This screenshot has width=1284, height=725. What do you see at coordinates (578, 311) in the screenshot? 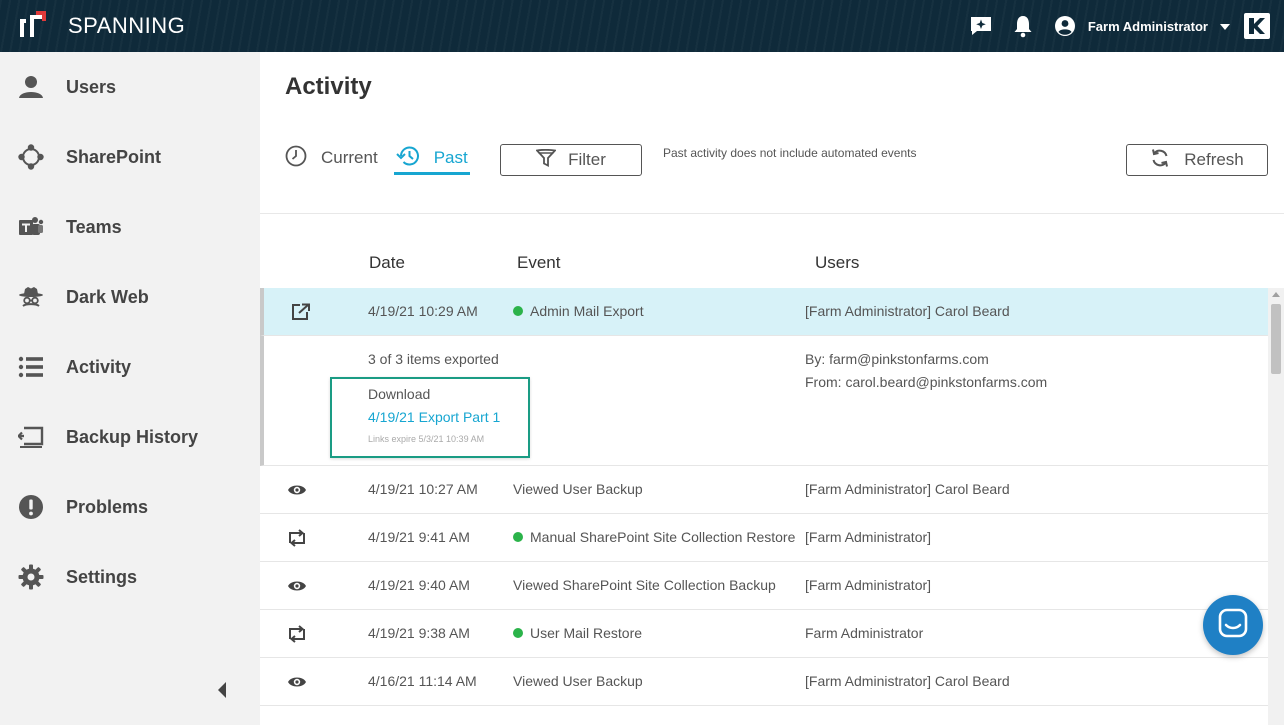
I see `row-event: Admin Mail Export` at bounding box center [578, 311].